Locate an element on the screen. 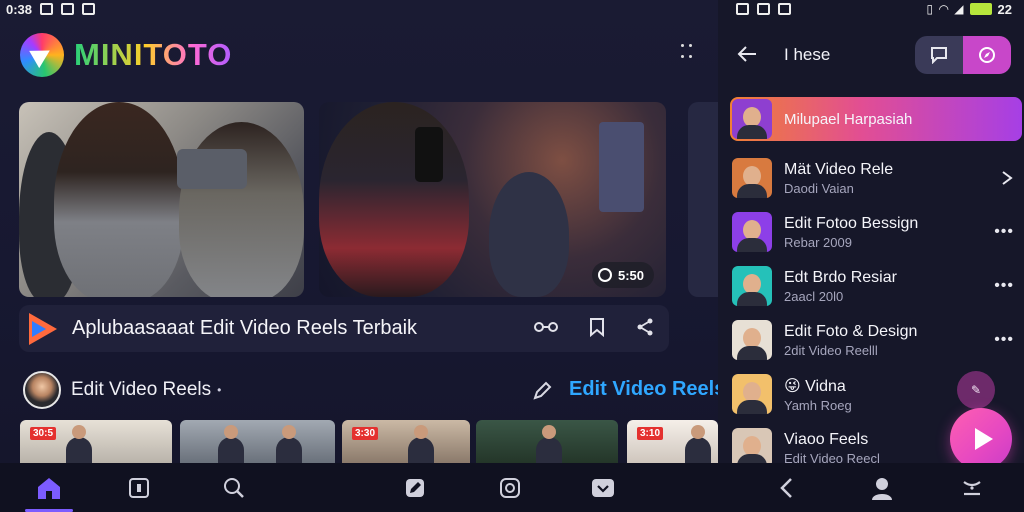 This screenshot has width=1024, height=512. nav-edit is located at coordinates (415, 488).